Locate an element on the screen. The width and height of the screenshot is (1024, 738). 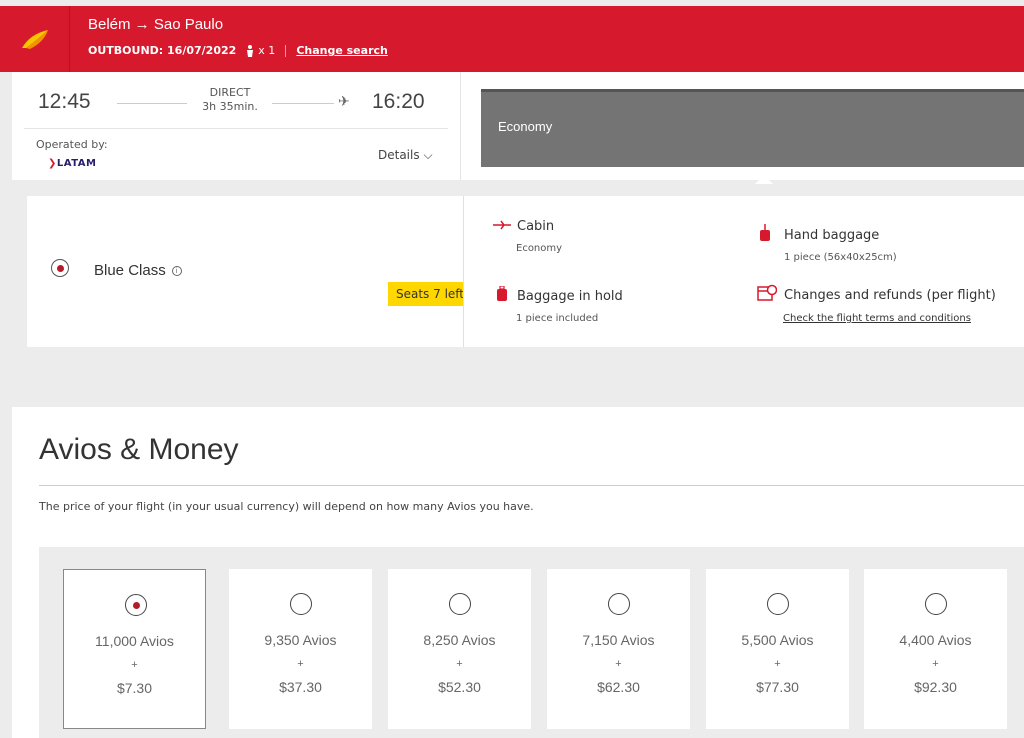
hand-baggage-title: Hand baggage is located at coordinates (832, 235).